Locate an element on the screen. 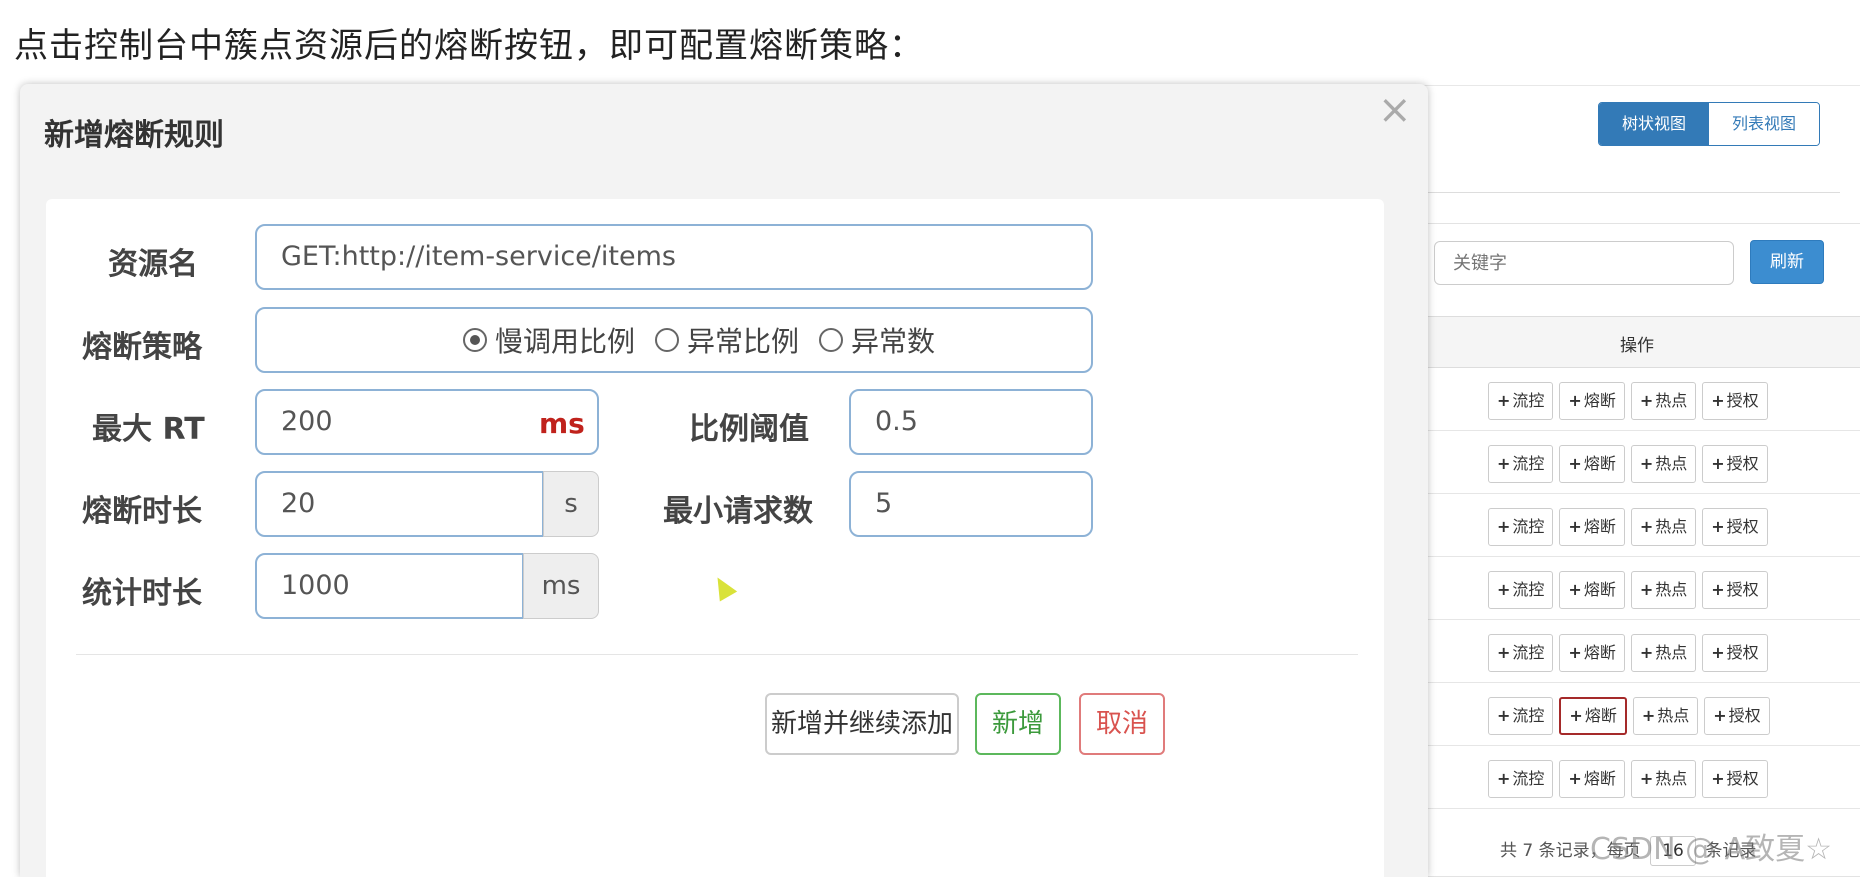 The height and width of the screenshot is (877, 1867). min-request-input: 5 is located at coordinates (971, 504).